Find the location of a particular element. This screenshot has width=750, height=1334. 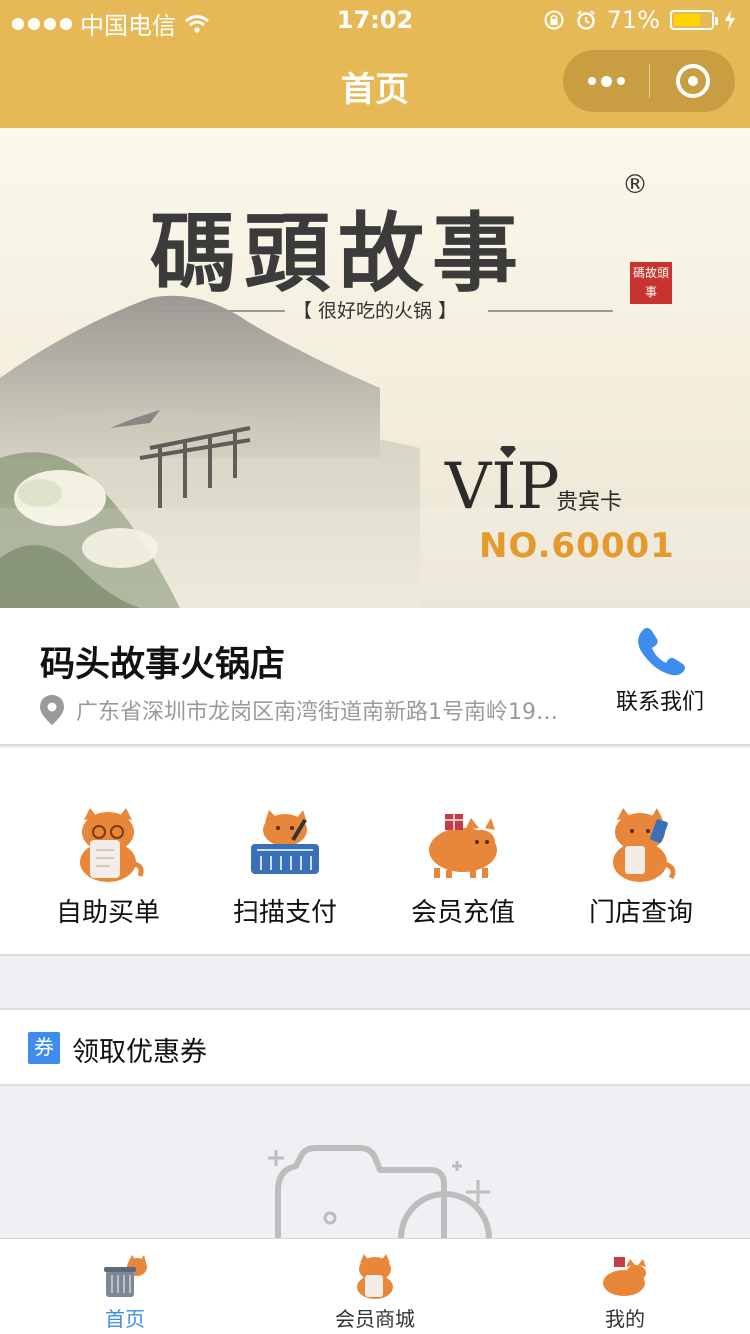

cat-gift-tab-icon is located at coordinates (624, 1276).